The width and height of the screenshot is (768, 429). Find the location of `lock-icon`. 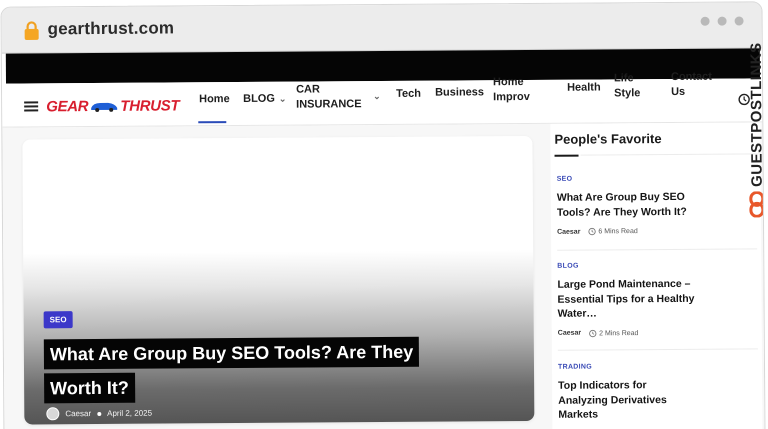

lock-icon is located at coordinates (31, 30).